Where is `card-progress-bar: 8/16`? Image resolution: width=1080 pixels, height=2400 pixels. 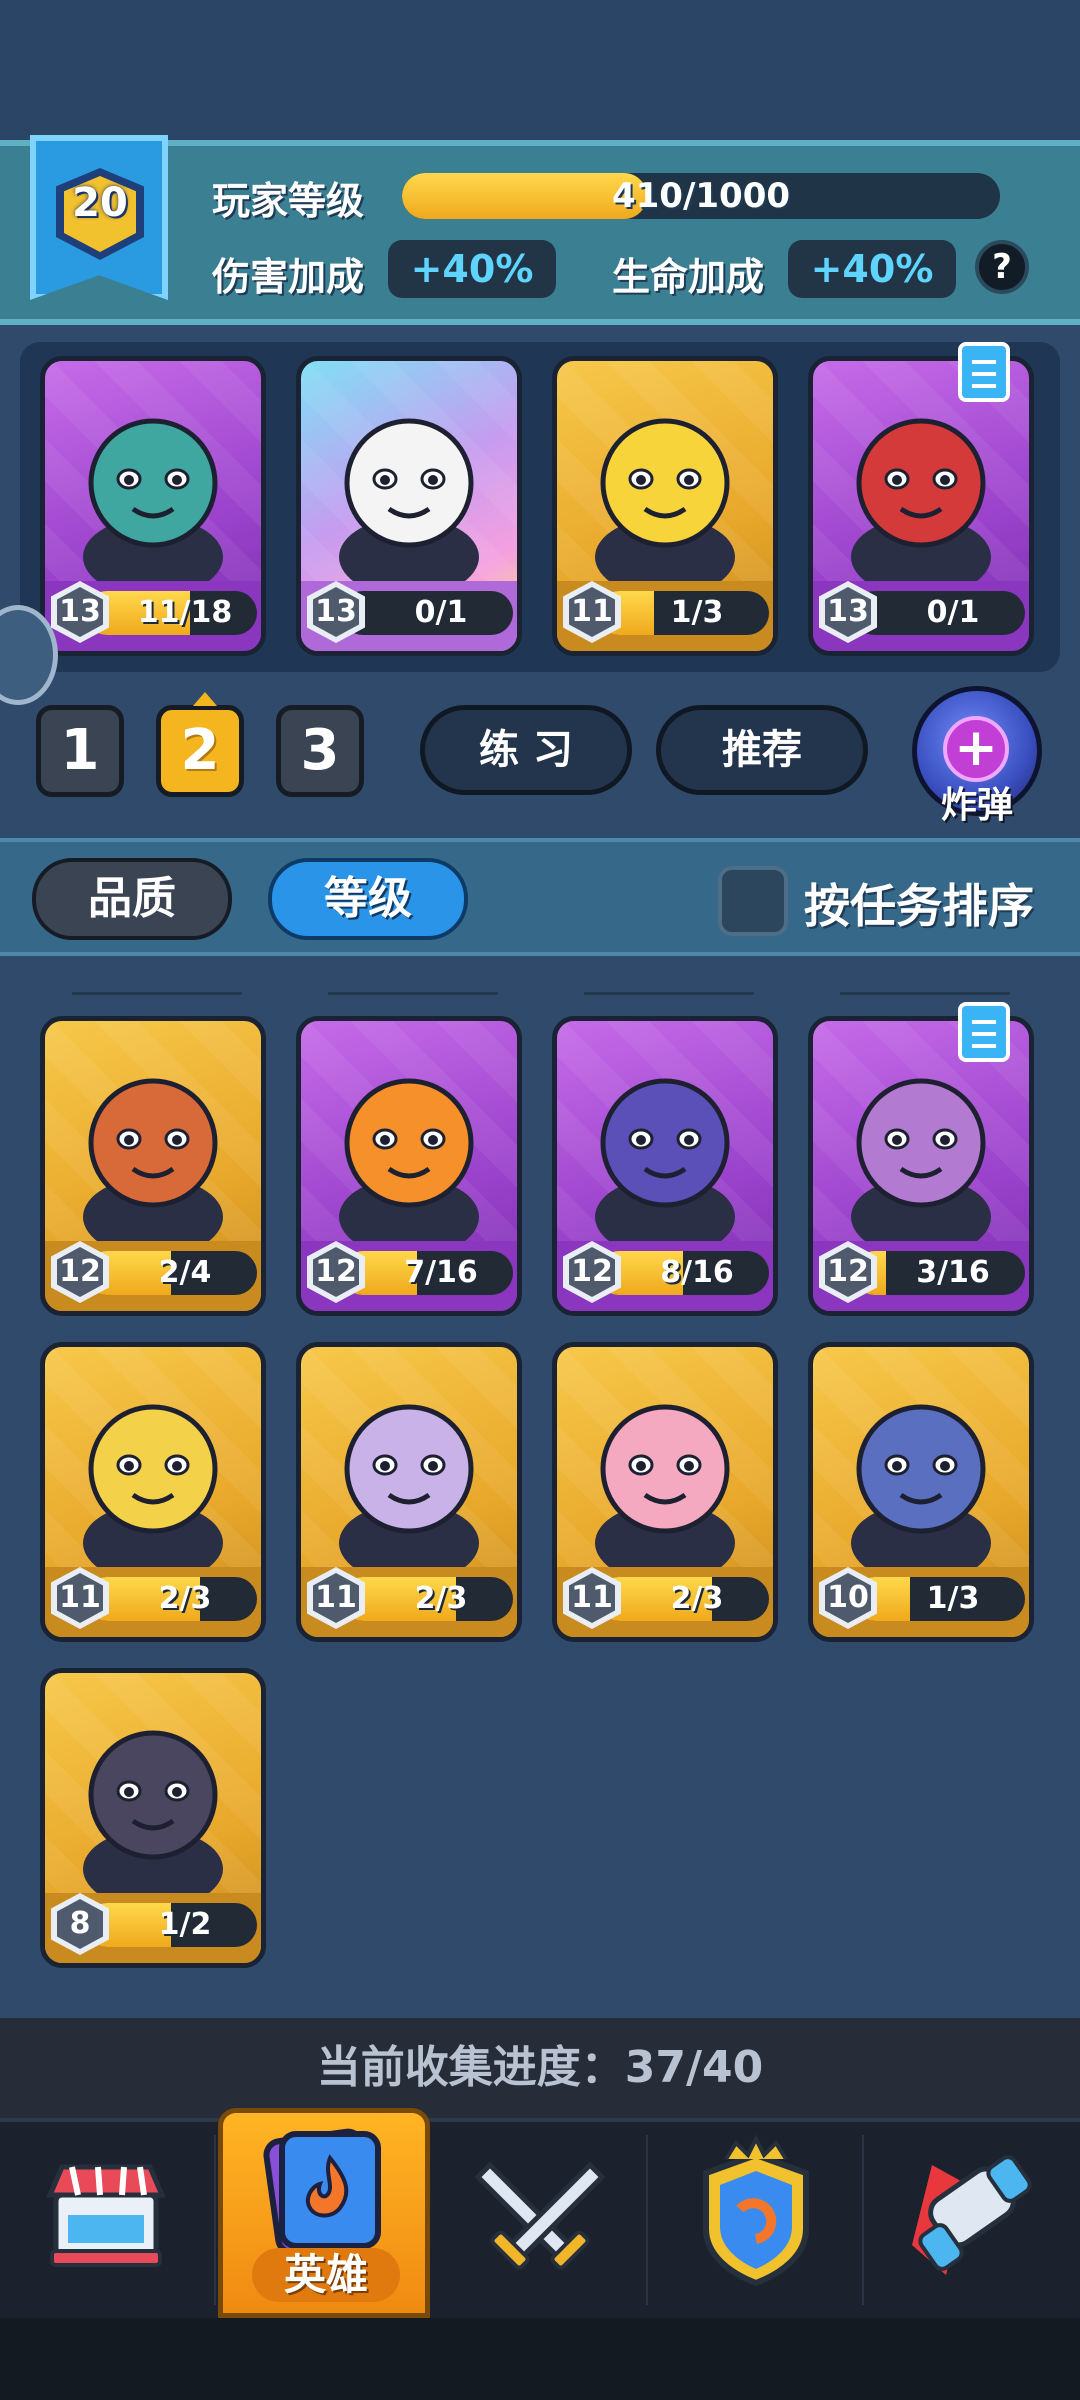
card-progress-bar: 8/16 is located at coordinates (683, 1273).